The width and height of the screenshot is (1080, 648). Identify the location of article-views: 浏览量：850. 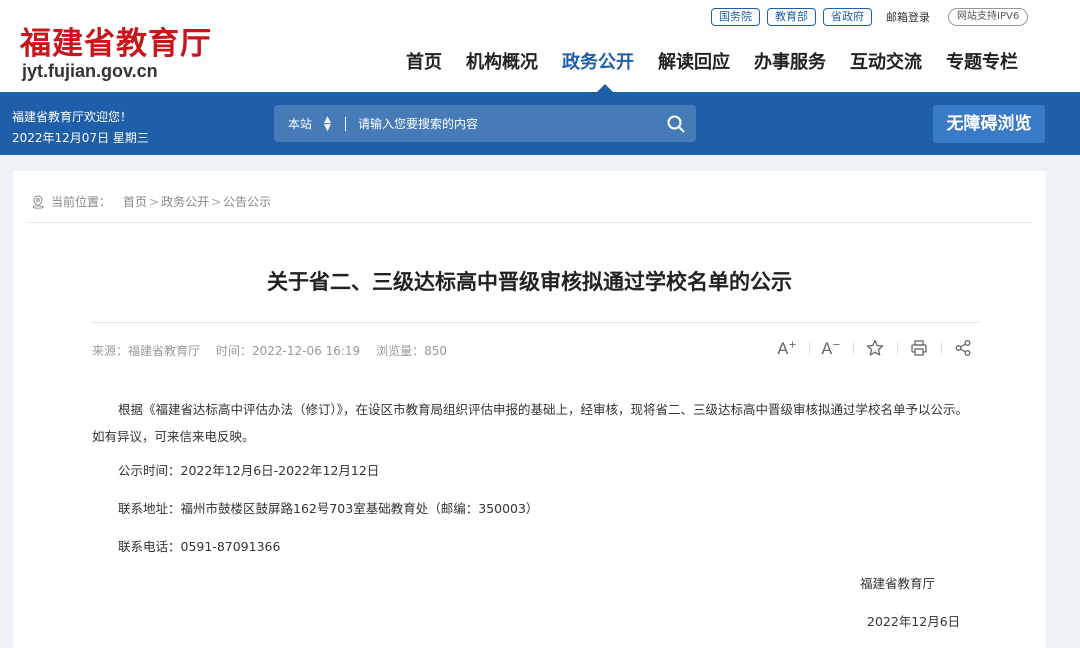
(412, 351).